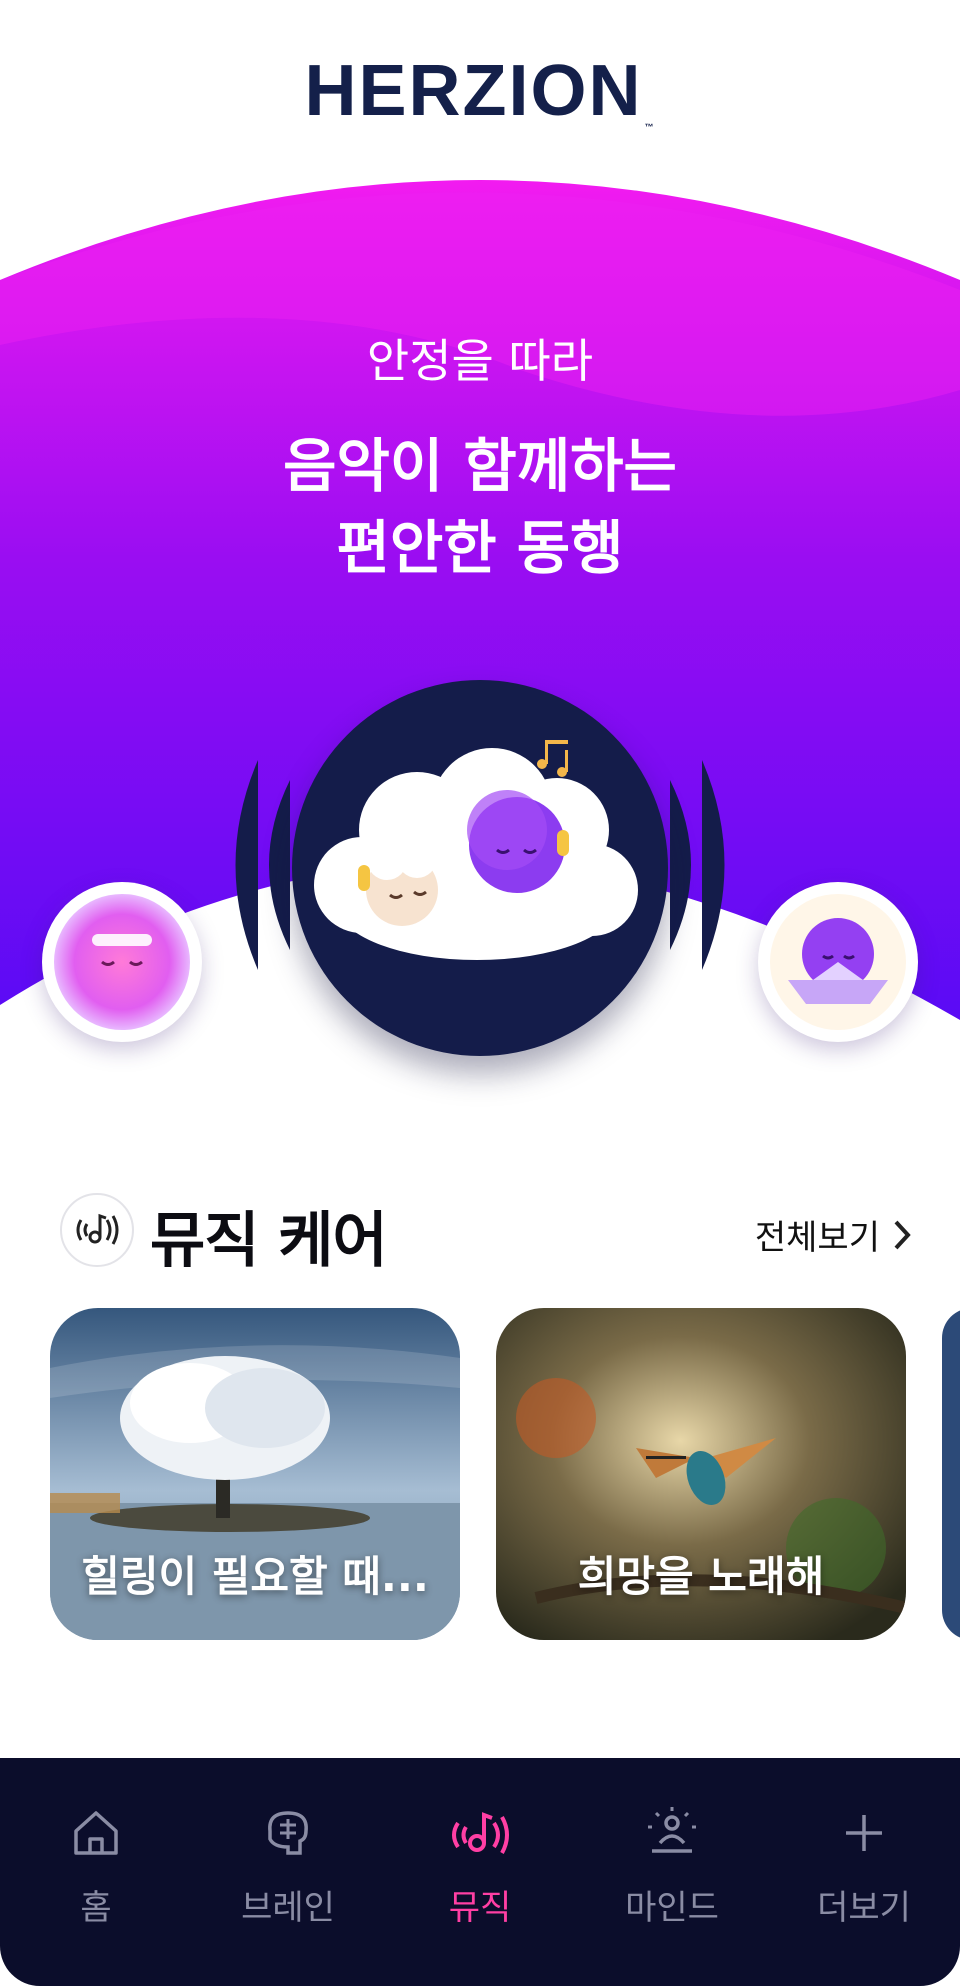  I want to click on see-all-label: 전체보기, so click(817, 1238).